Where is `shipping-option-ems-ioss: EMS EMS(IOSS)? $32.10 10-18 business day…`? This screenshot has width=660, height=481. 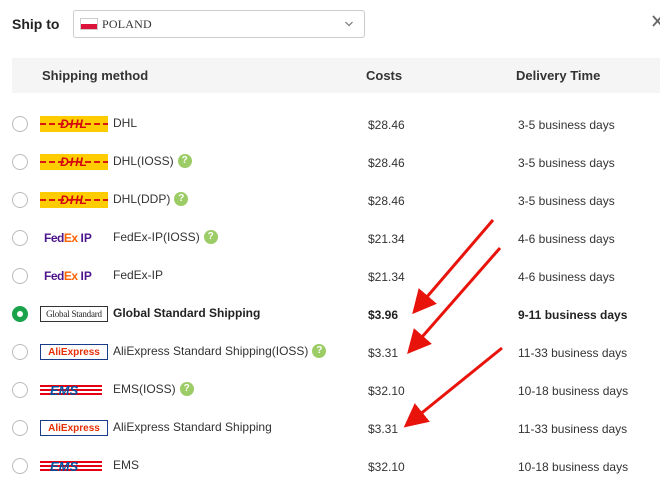
shipping-option-ems-ioss: EMS EMS(IOSS)? $32.10 10-18 business day… is located at coordinates (330, 390).